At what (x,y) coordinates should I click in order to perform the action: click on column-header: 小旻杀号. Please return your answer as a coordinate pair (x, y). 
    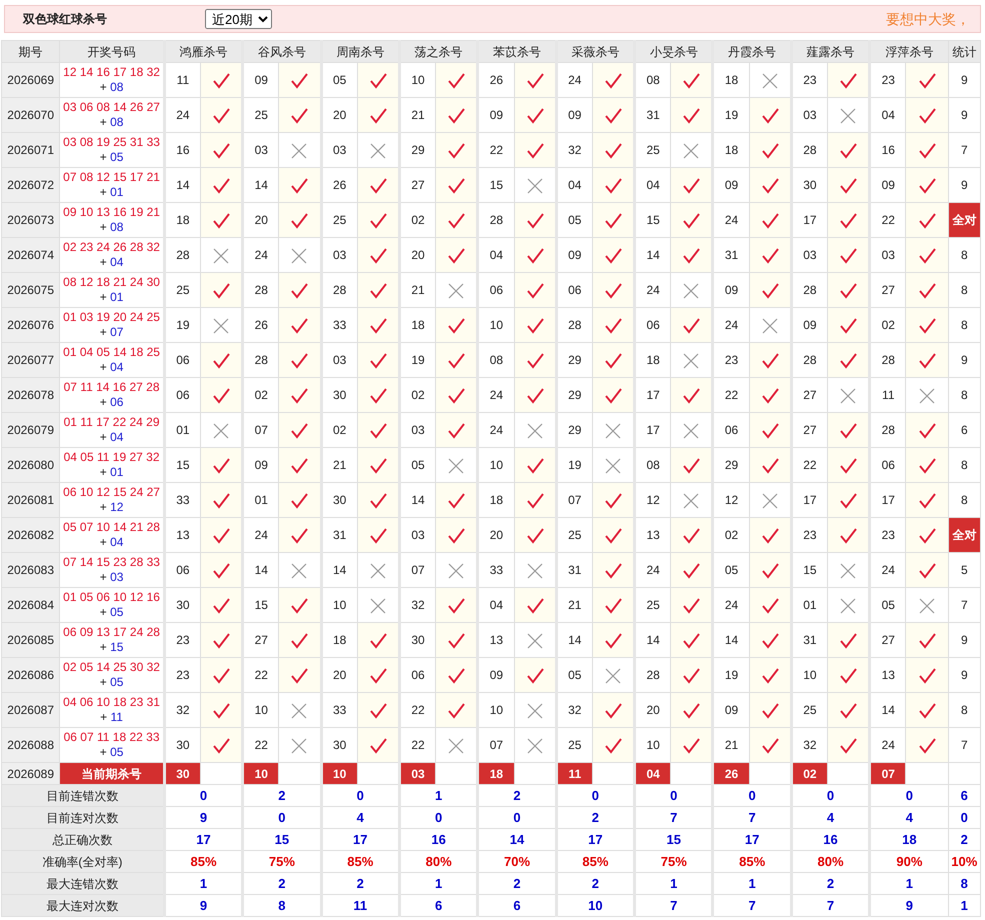
    Looking at the image, I should click on (673, 51).